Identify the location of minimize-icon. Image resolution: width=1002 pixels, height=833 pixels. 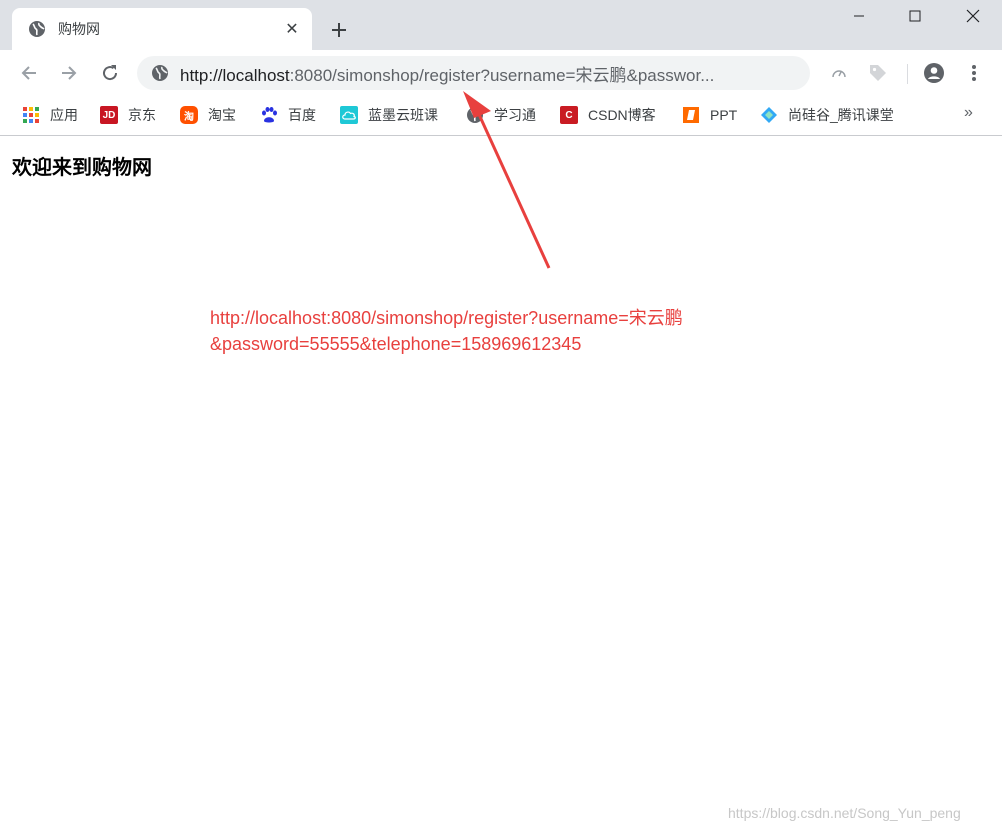
(859, 16).